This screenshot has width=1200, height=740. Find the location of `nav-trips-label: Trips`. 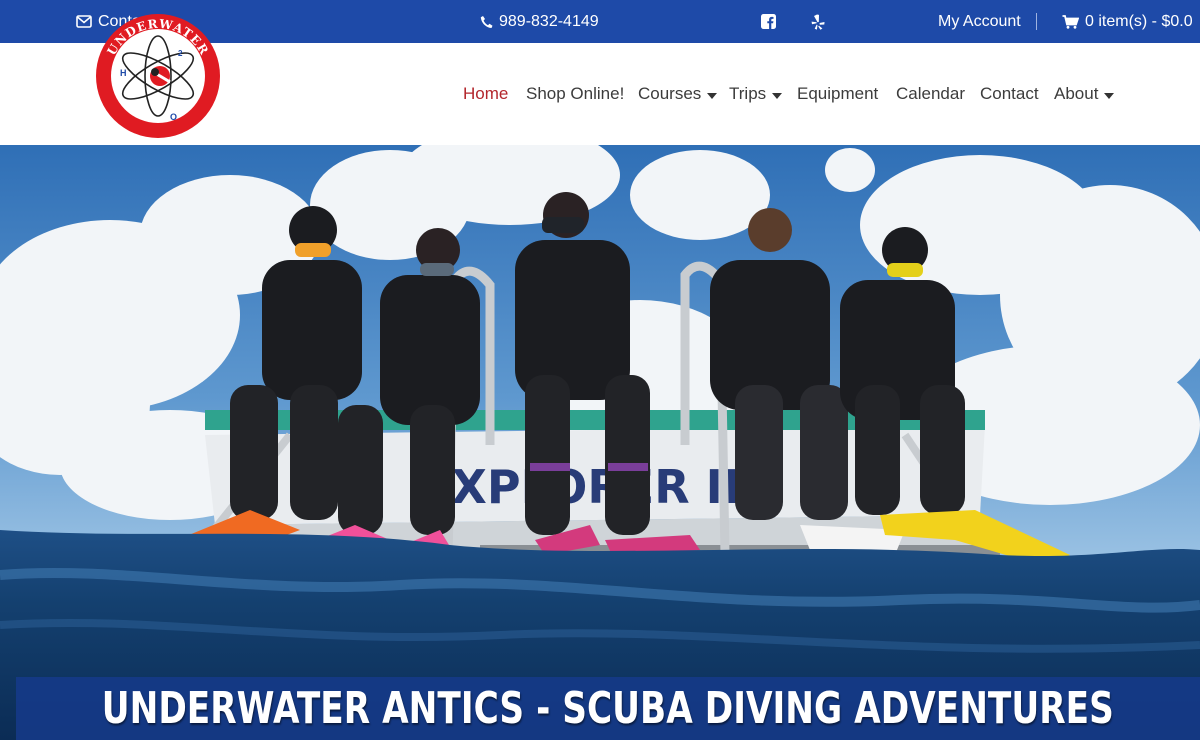

nav-trips-label: Trips is located at coordinates (748, 93).